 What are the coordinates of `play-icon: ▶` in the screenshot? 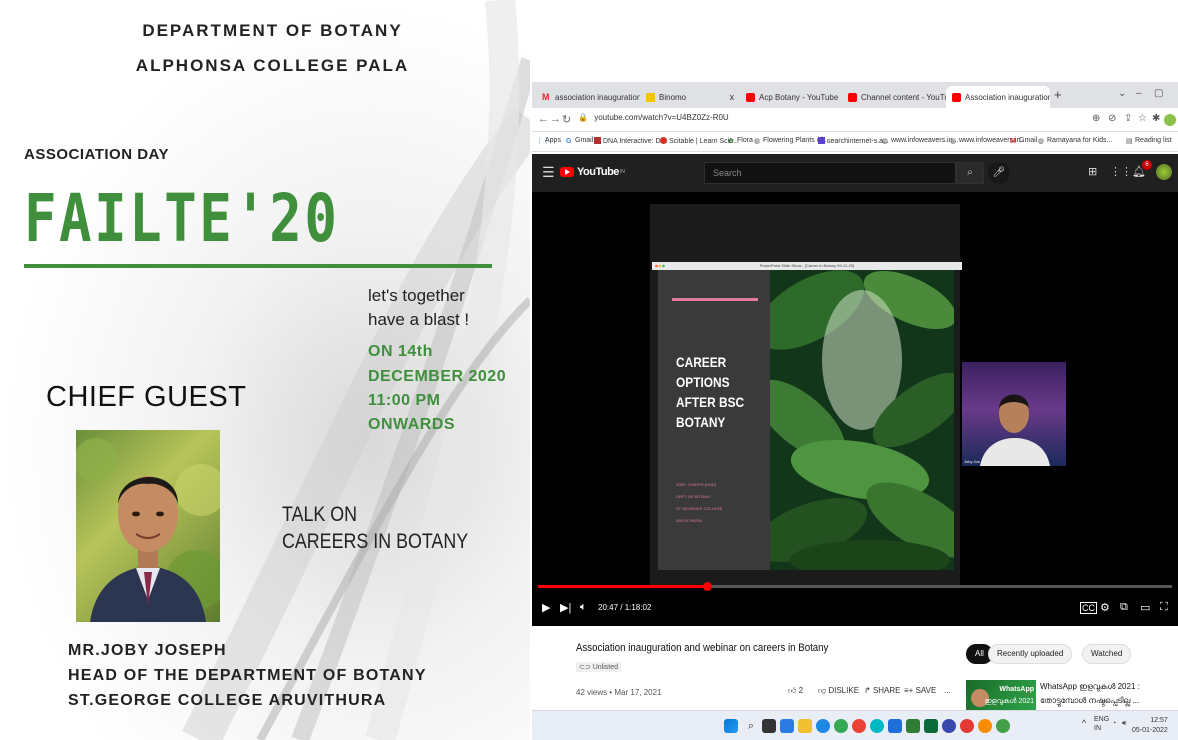 It's located at (546, 607).